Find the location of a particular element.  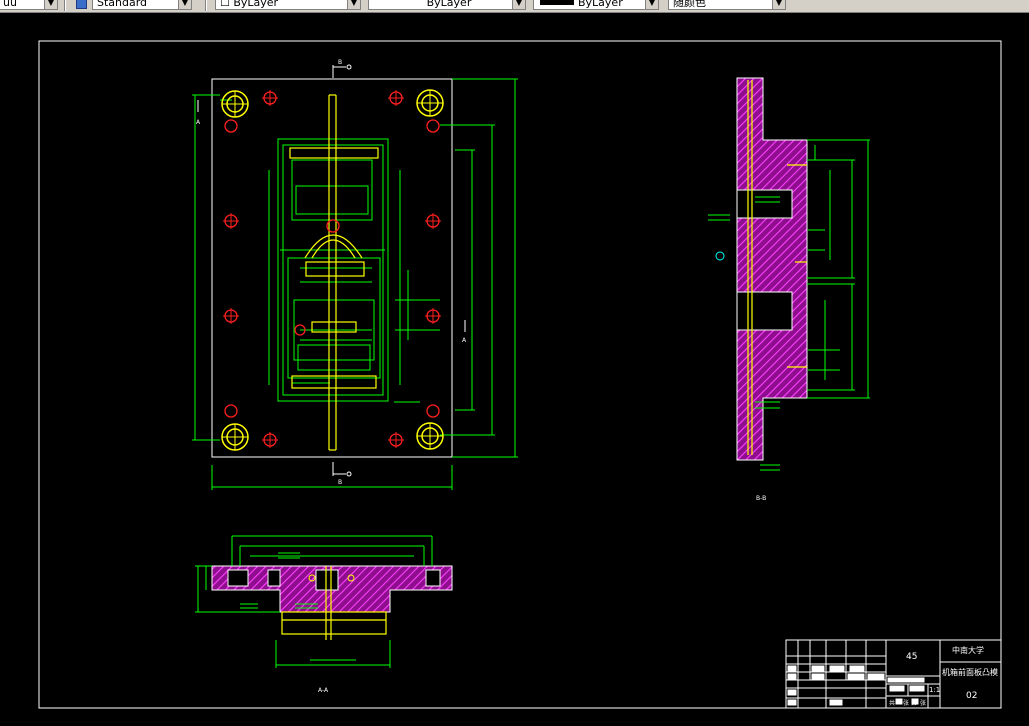

title-block-drawing-number: 02 is located at coordinates (972, 696).